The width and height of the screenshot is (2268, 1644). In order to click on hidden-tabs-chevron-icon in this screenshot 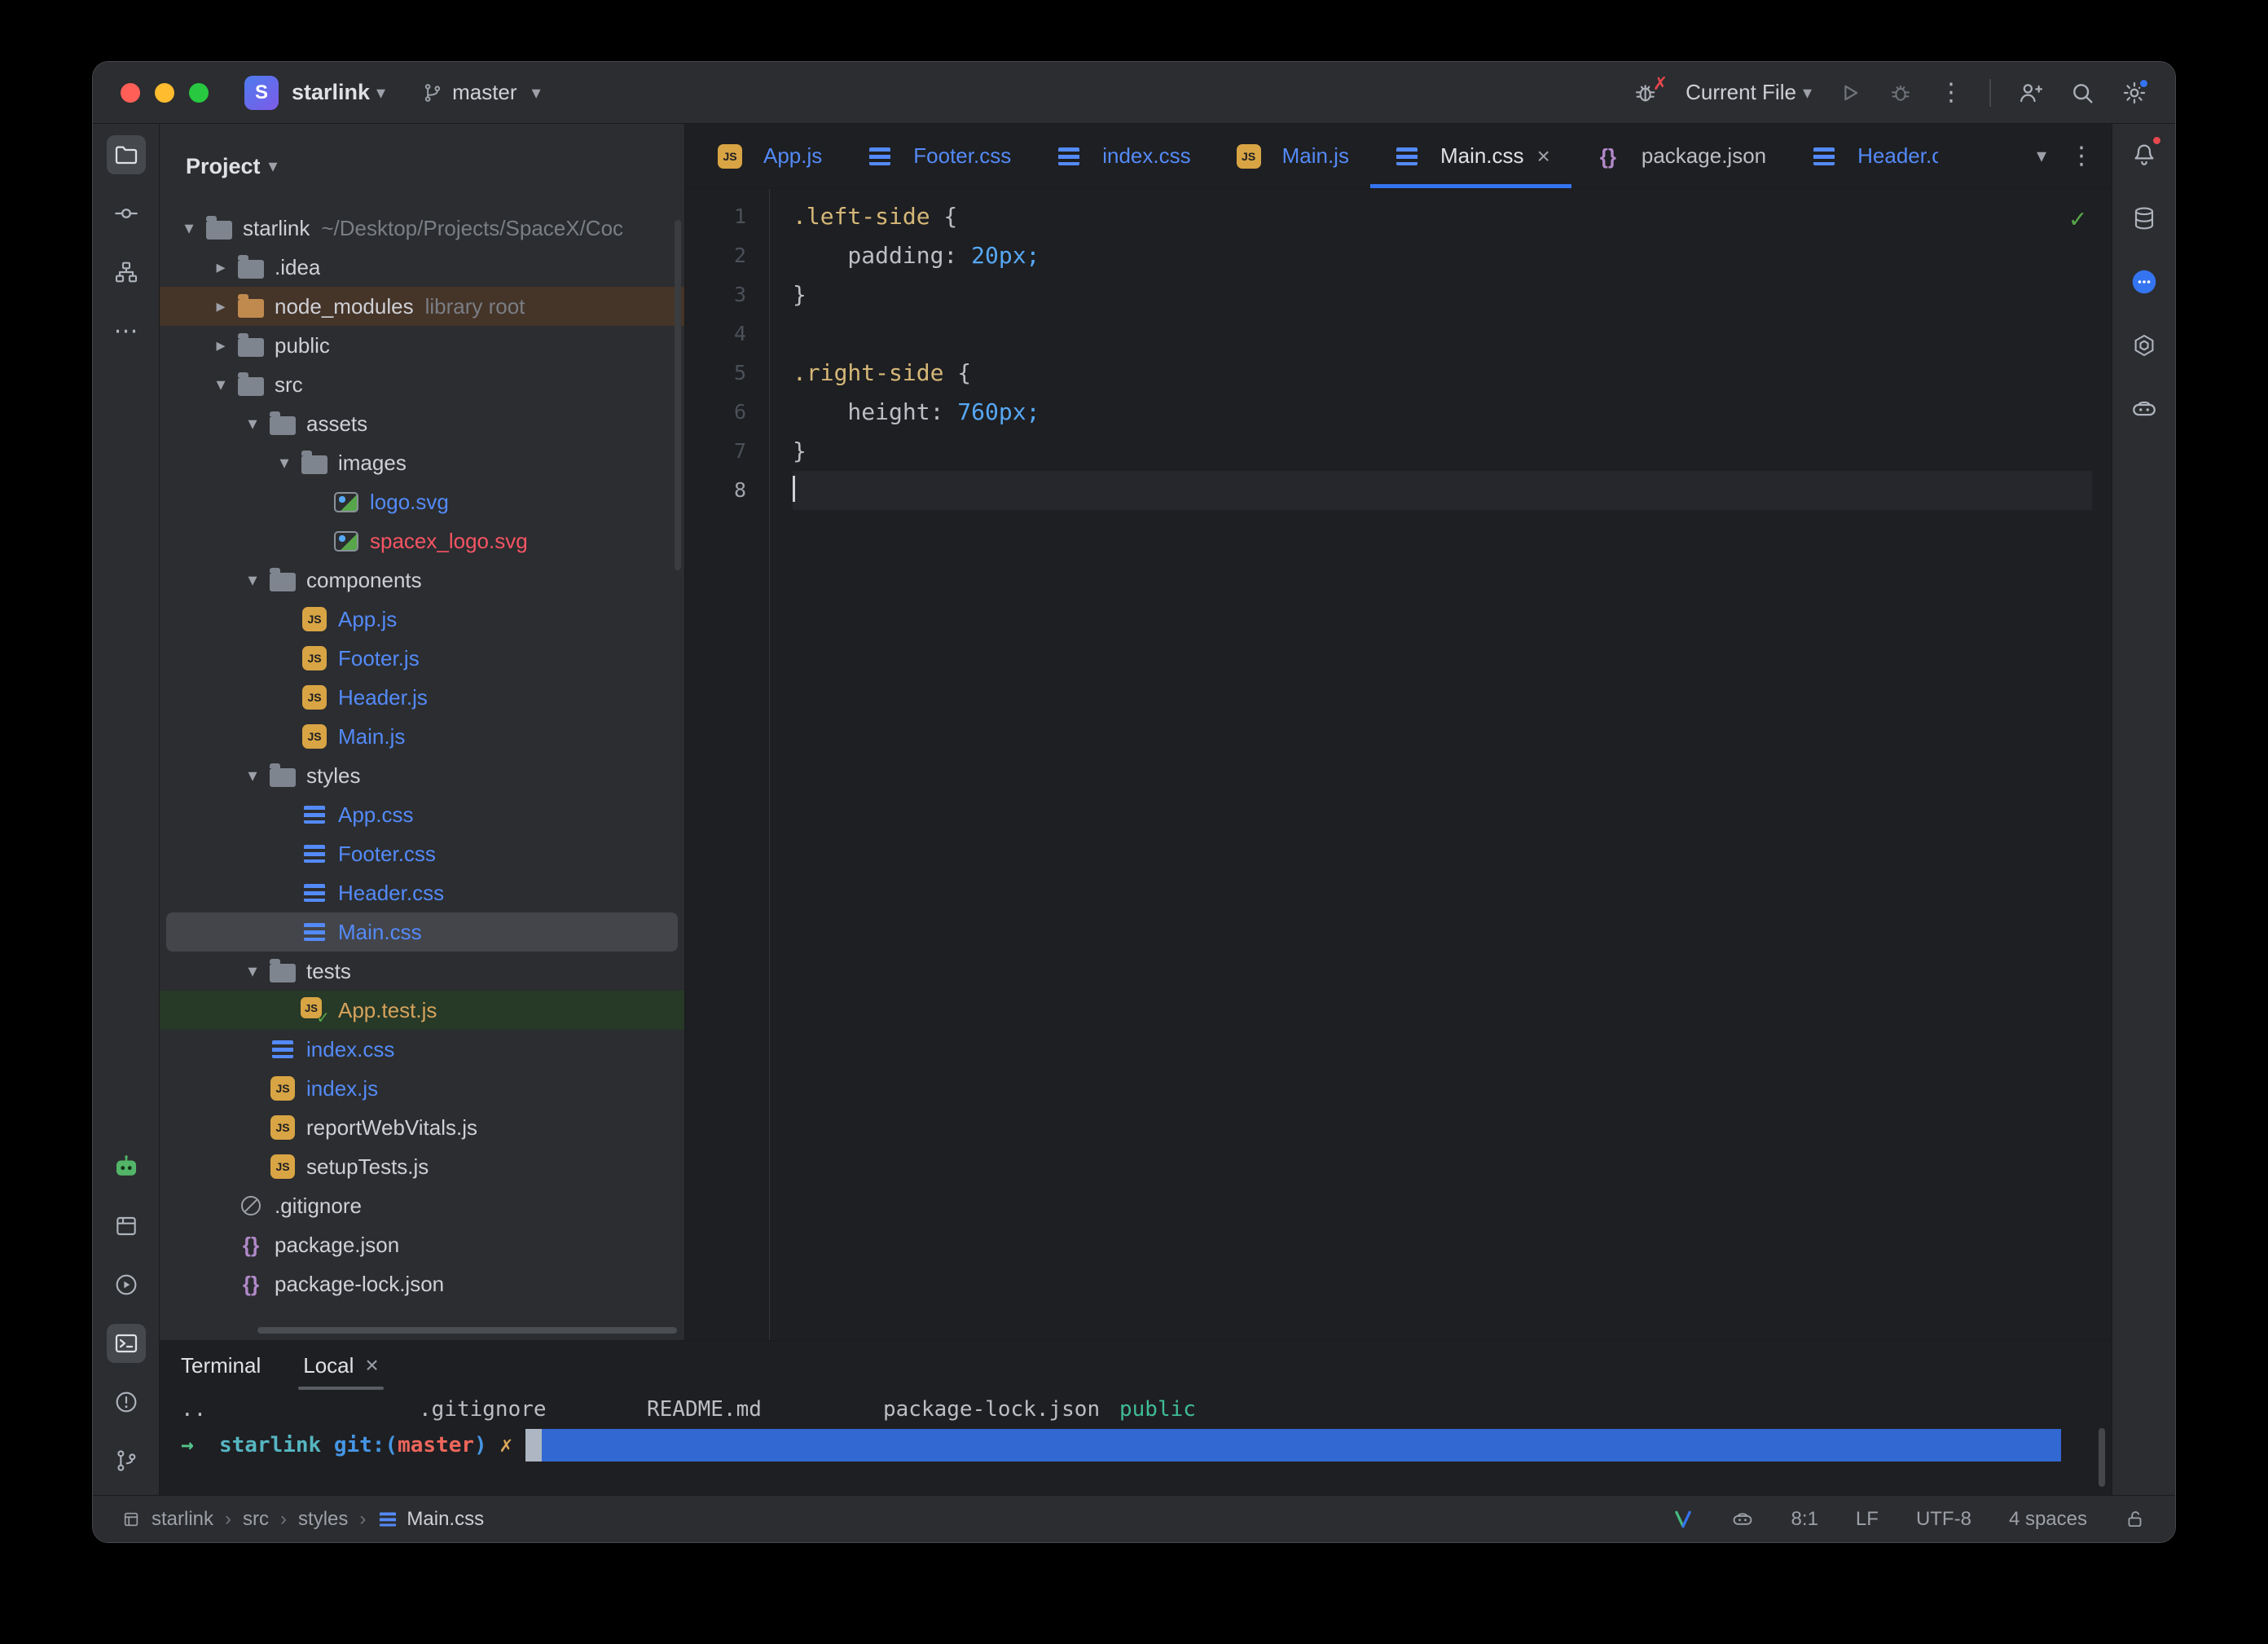, I will do `click(2042, 156)`.